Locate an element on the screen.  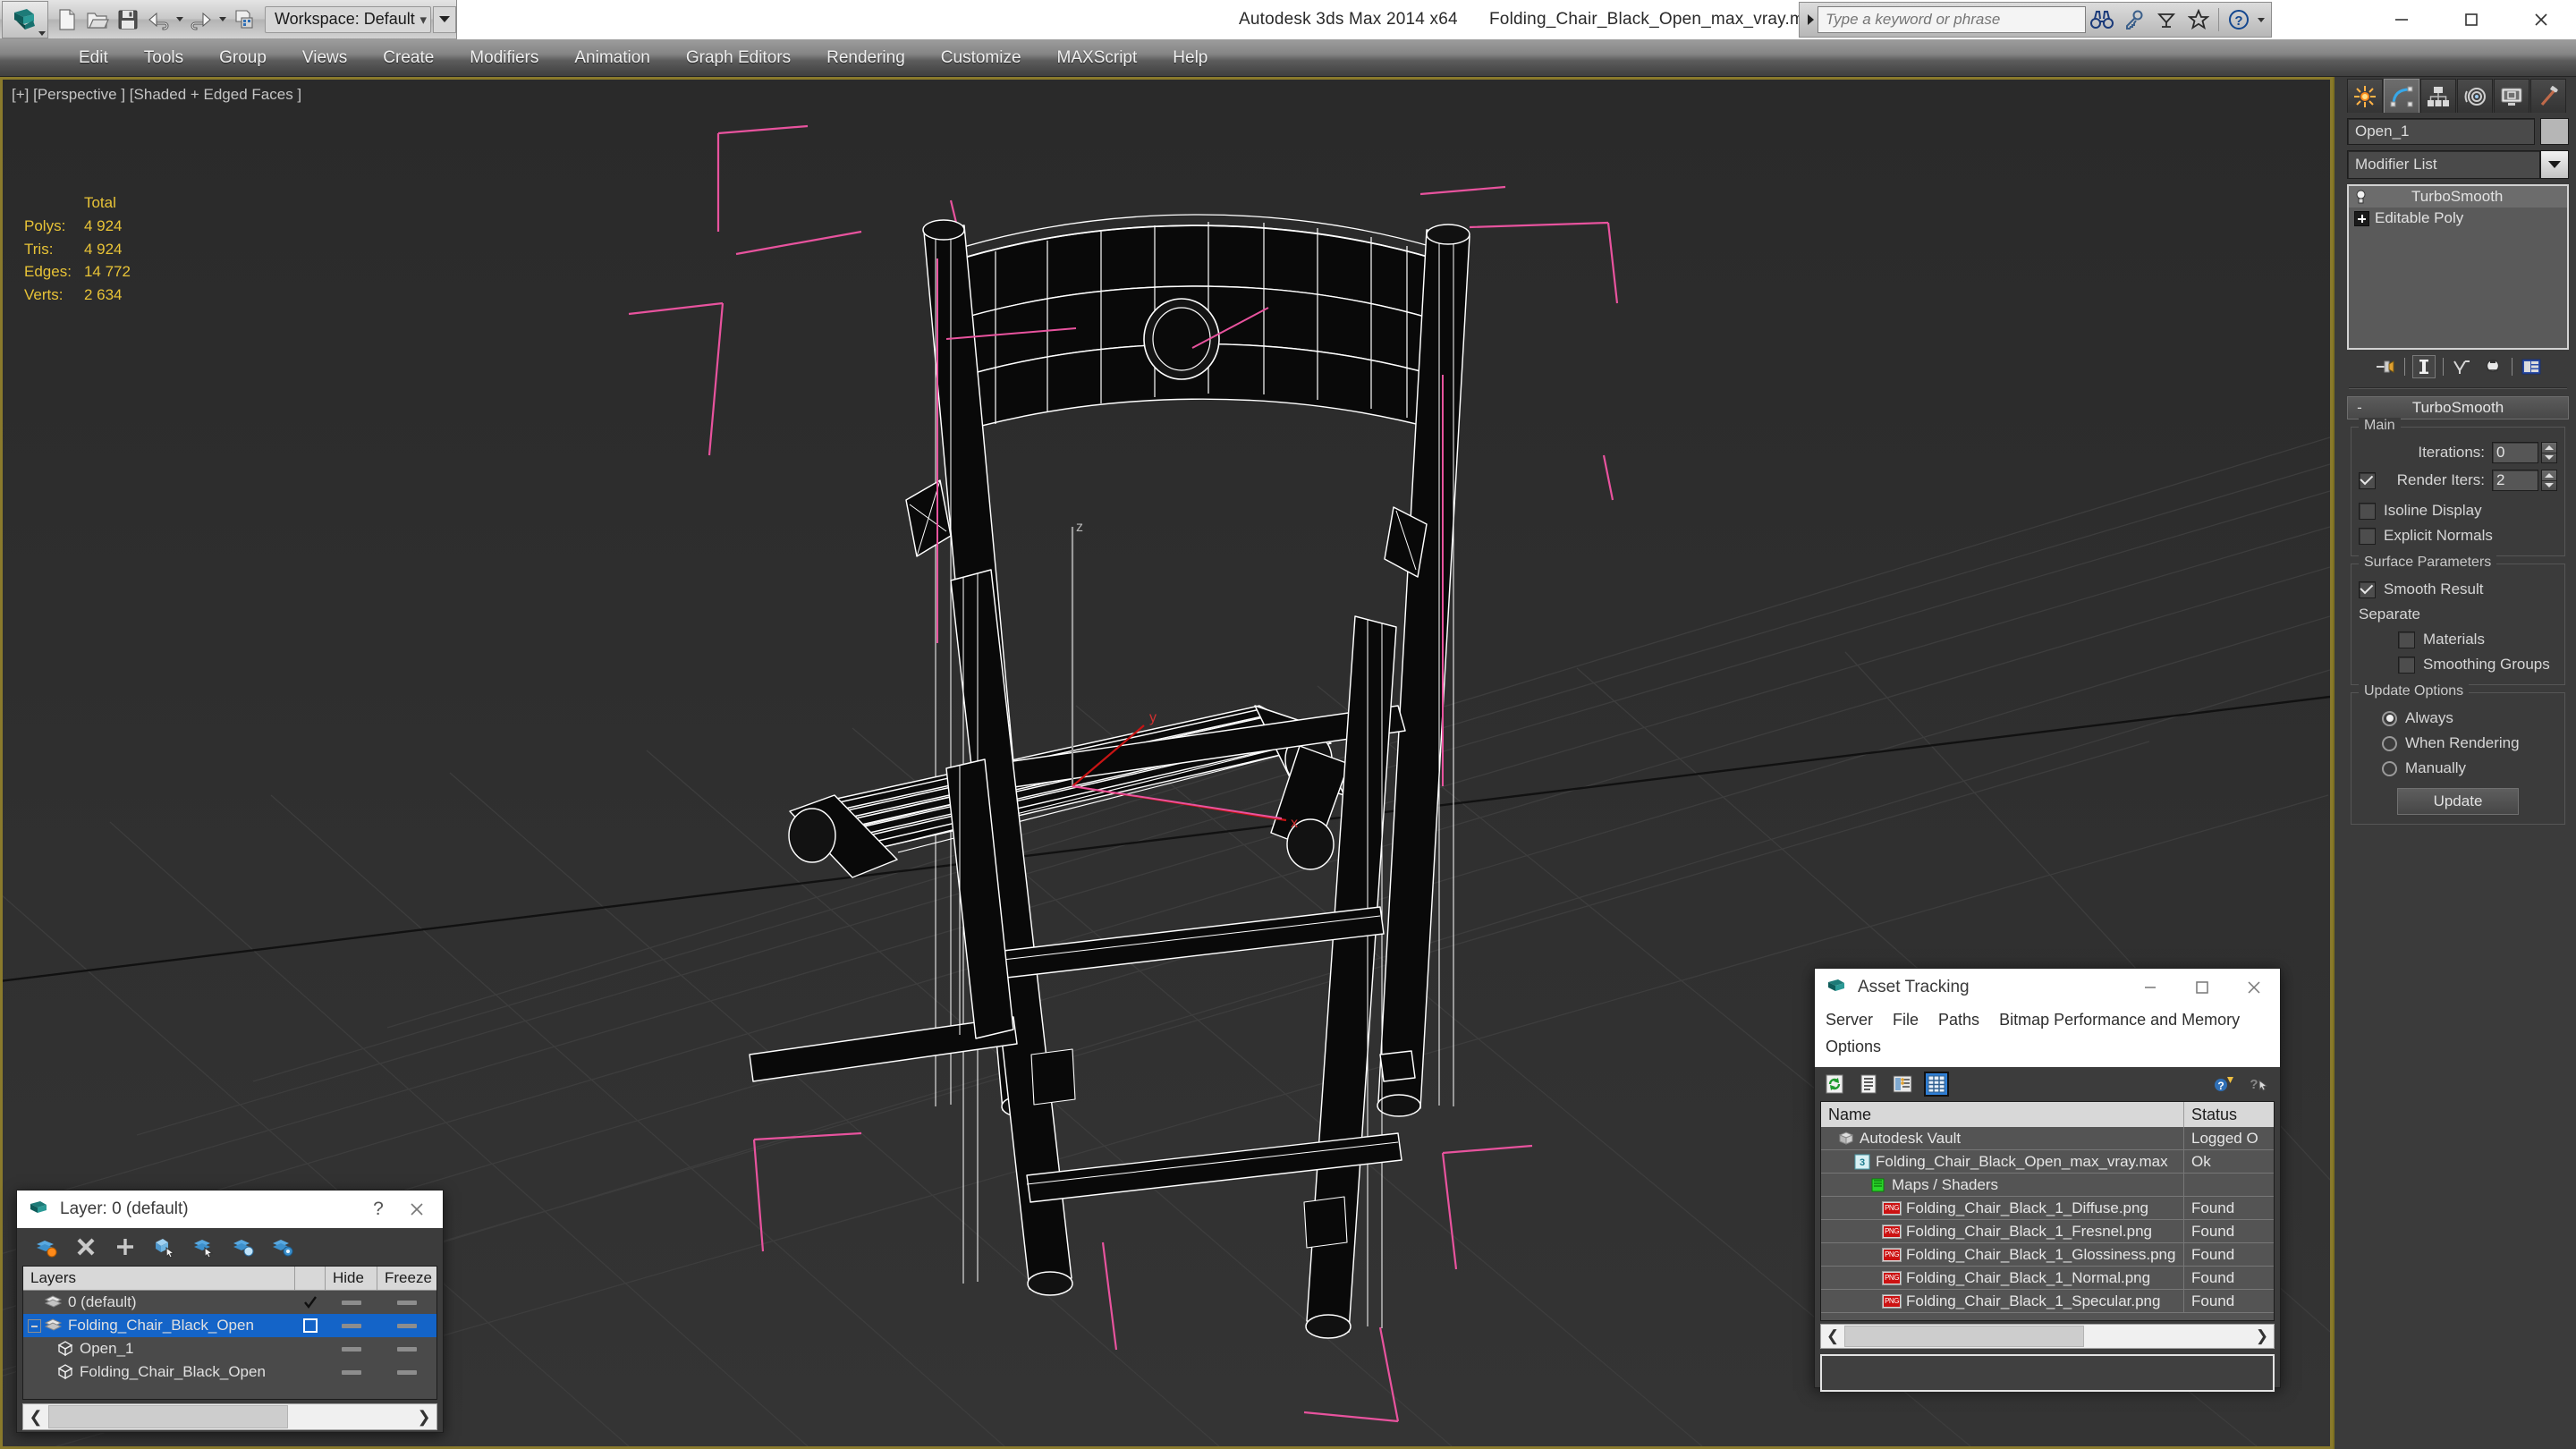
column-header-freeze: Freeze is located at coordinates (406, 1278).